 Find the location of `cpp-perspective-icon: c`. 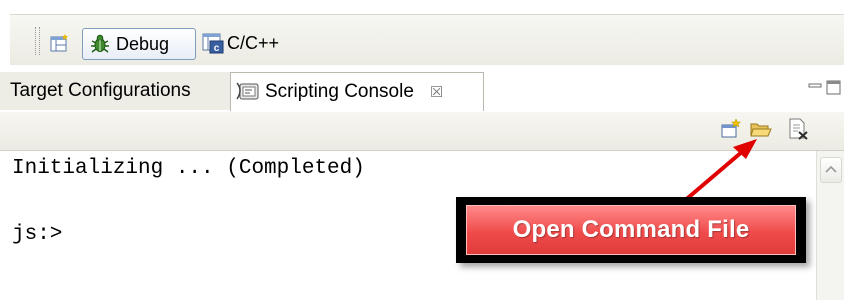

cpp-perspective-icon: c is located at coordinates (213, 43).